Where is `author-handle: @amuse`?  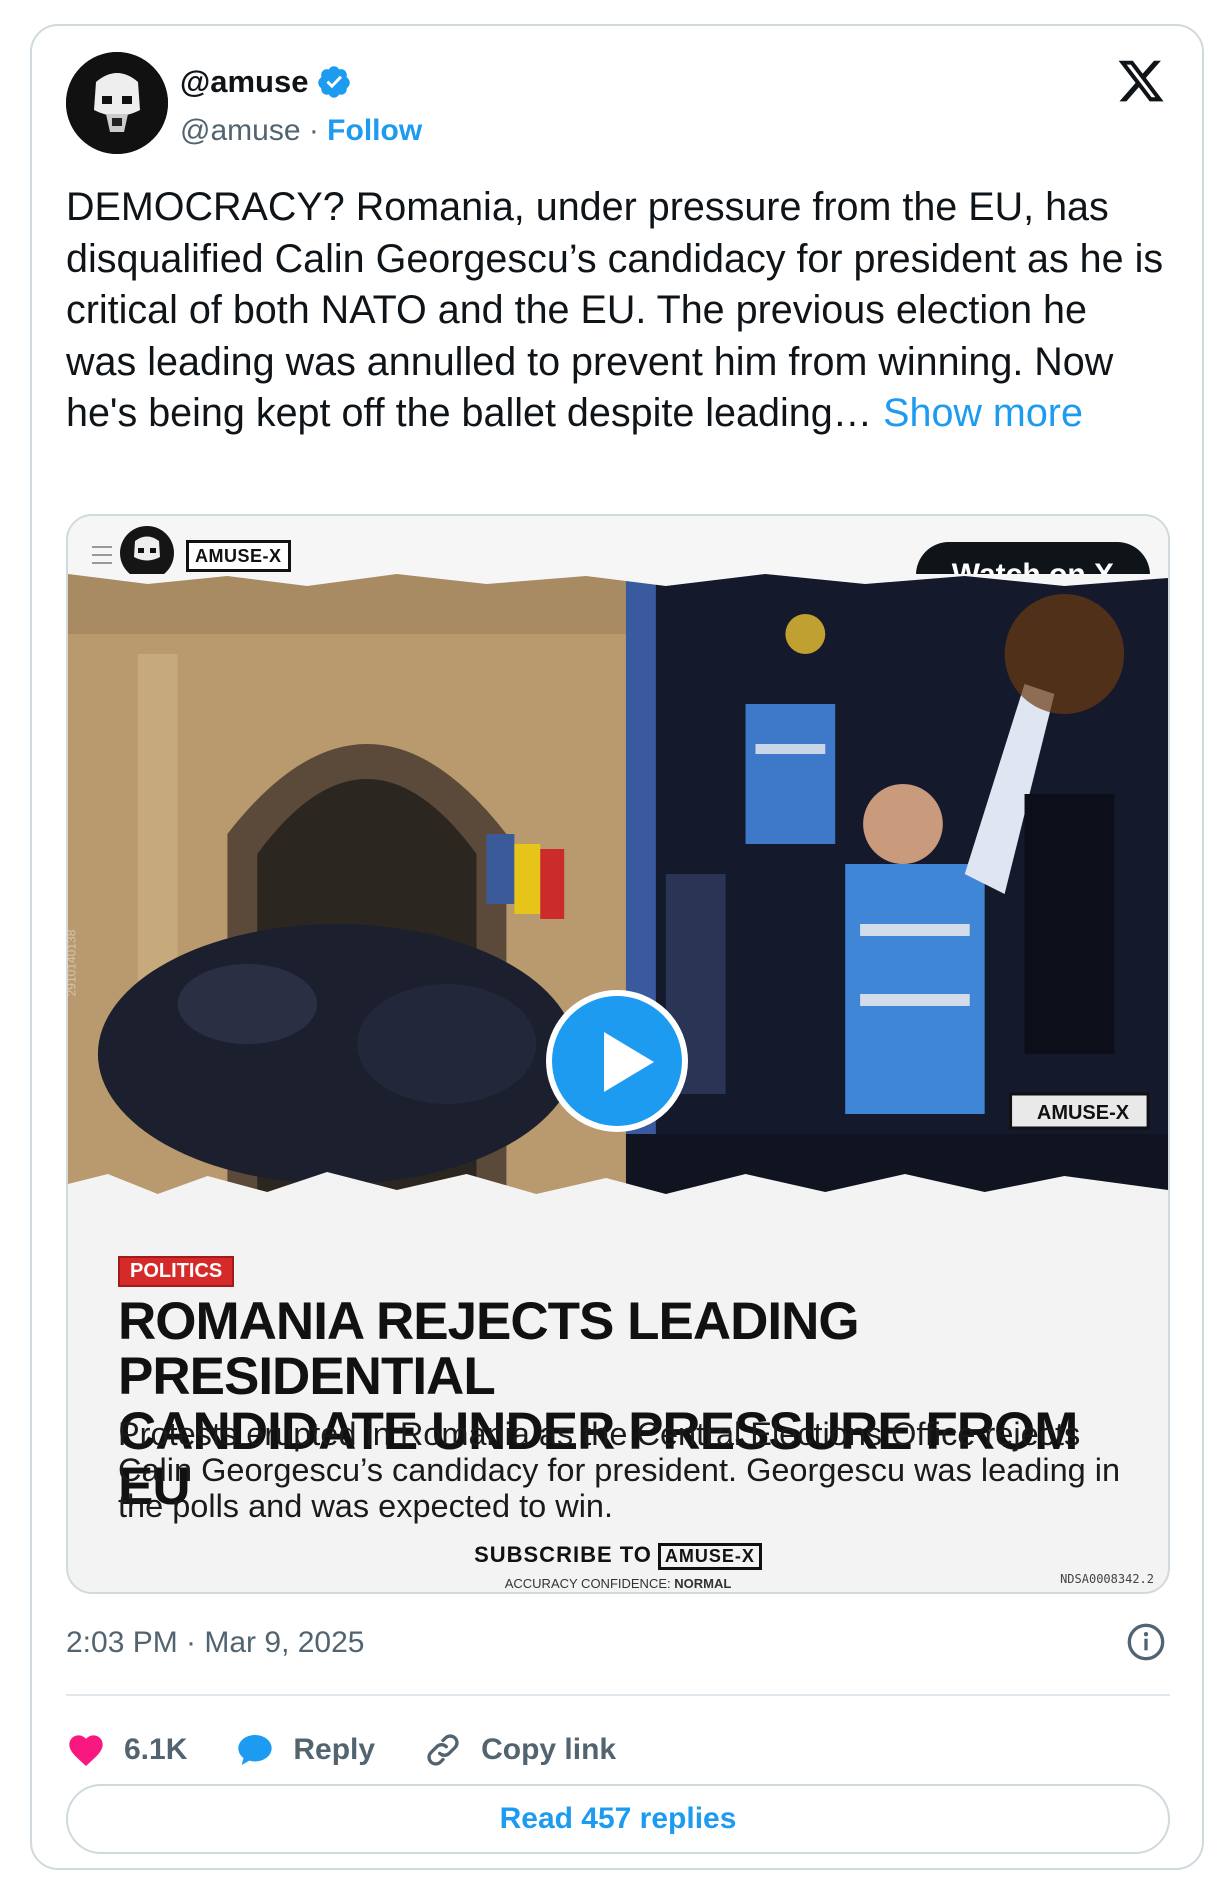
author-handle: @amuse is located at coordinates (240, 130).